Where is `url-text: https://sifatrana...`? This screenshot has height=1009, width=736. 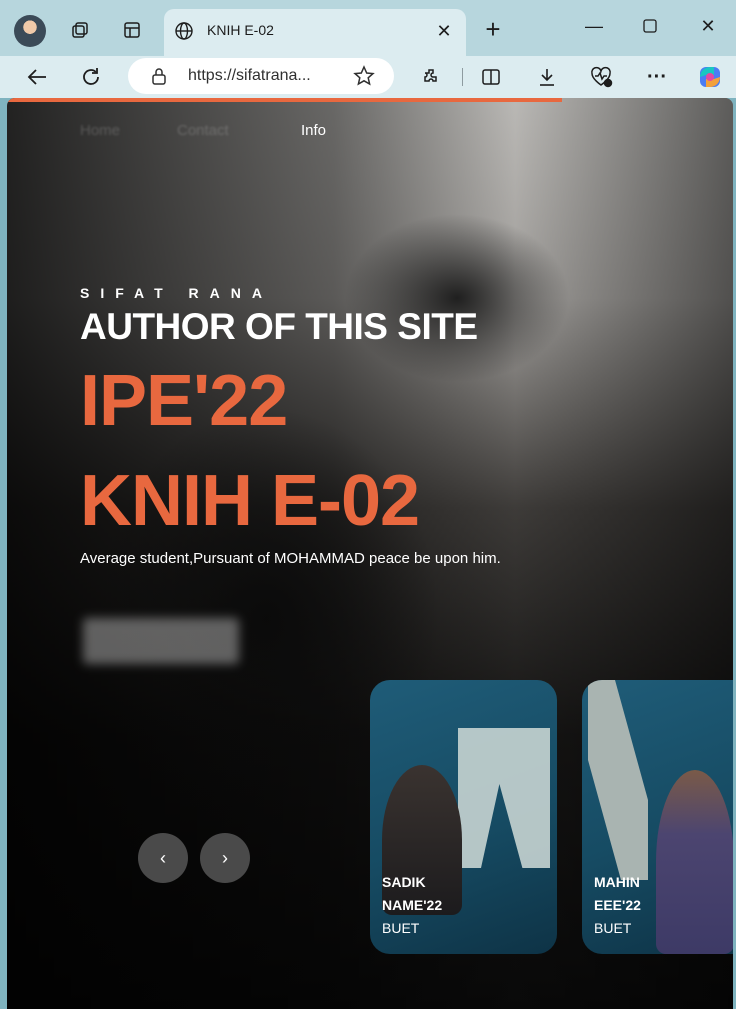
url-text: https://sifatrana... is located at coordinates (249, 76).